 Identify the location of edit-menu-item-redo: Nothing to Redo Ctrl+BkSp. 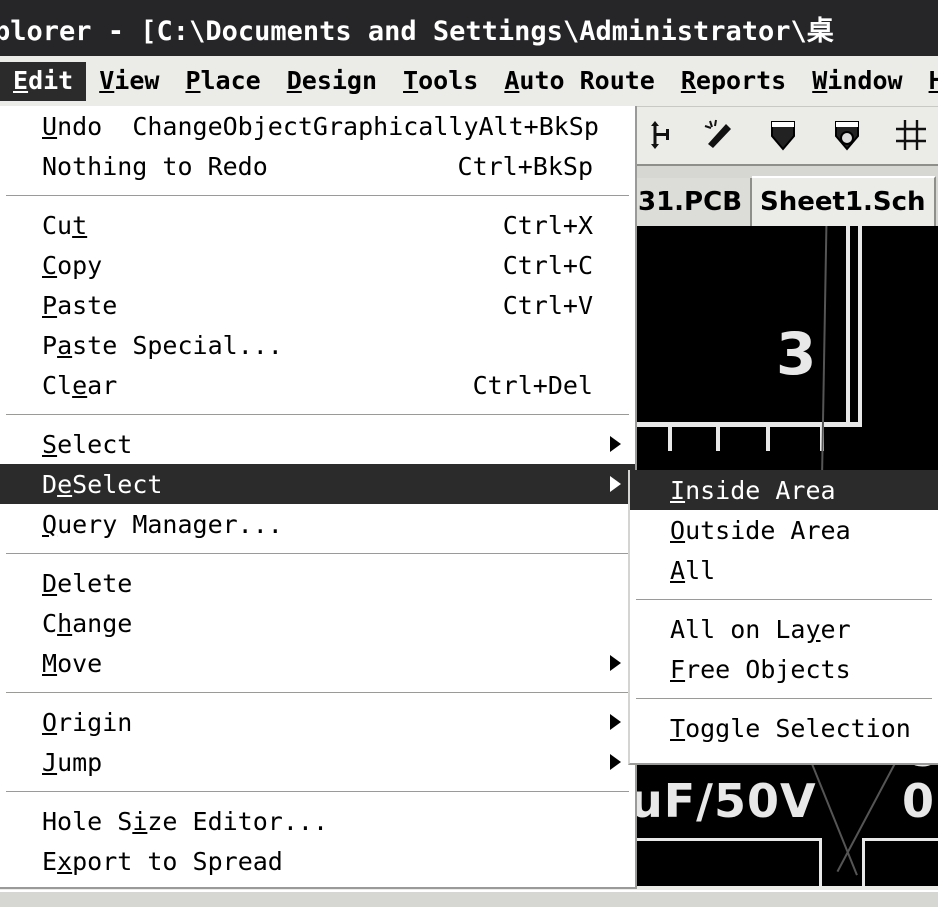
(317, 166).